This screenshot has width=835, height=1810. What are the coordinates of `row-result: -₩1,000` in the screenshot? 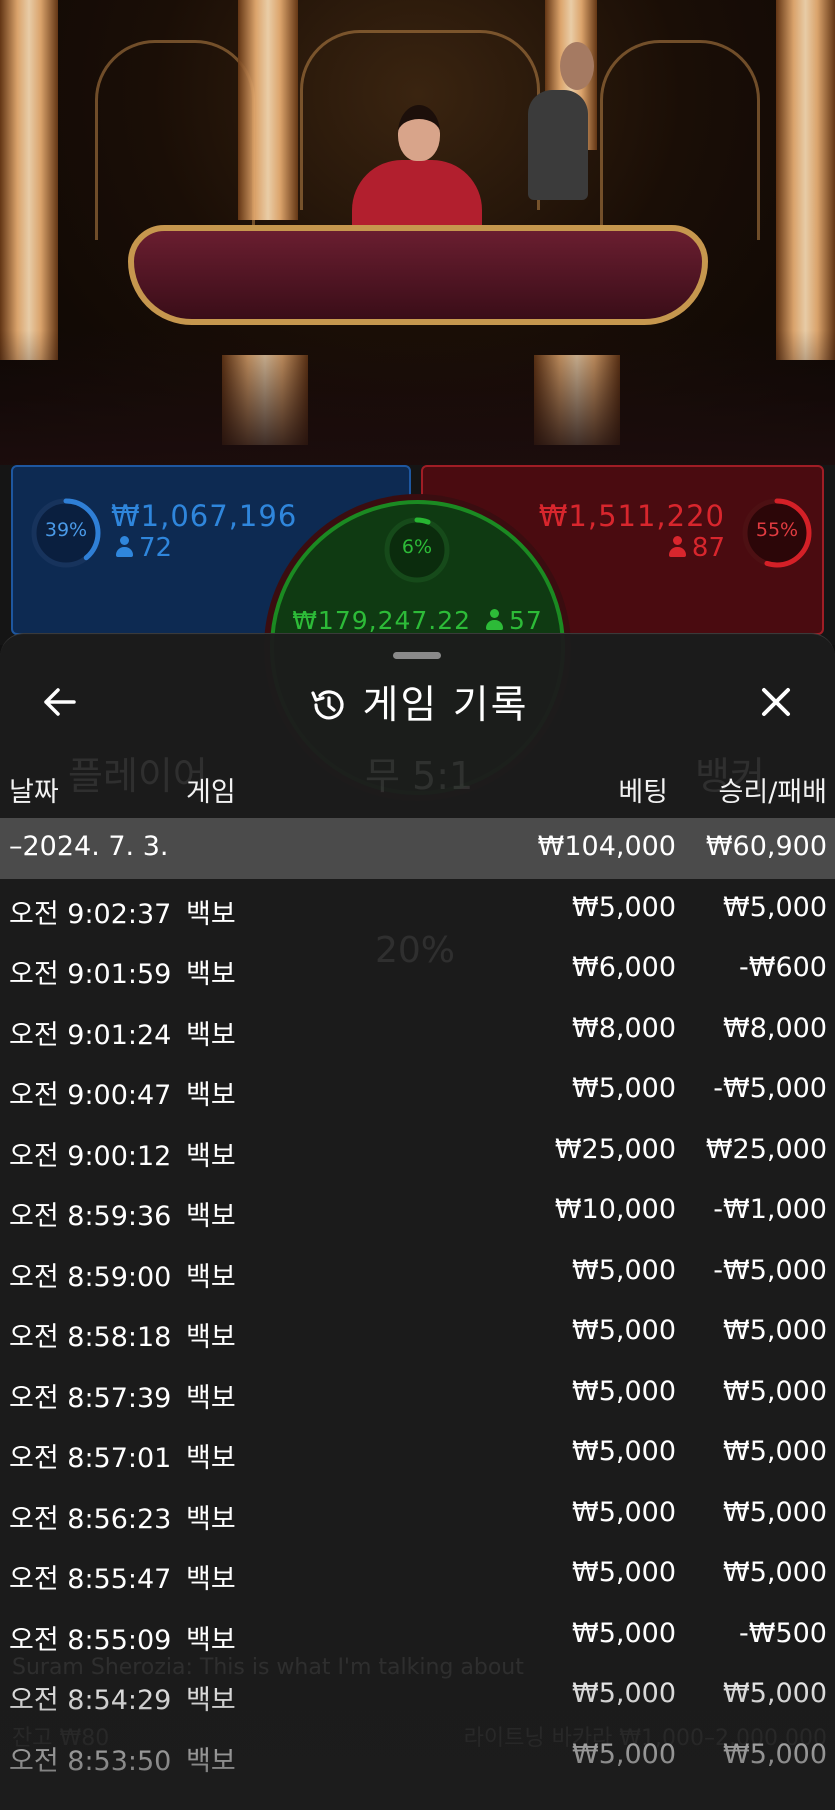 It's located at (770, 1209).